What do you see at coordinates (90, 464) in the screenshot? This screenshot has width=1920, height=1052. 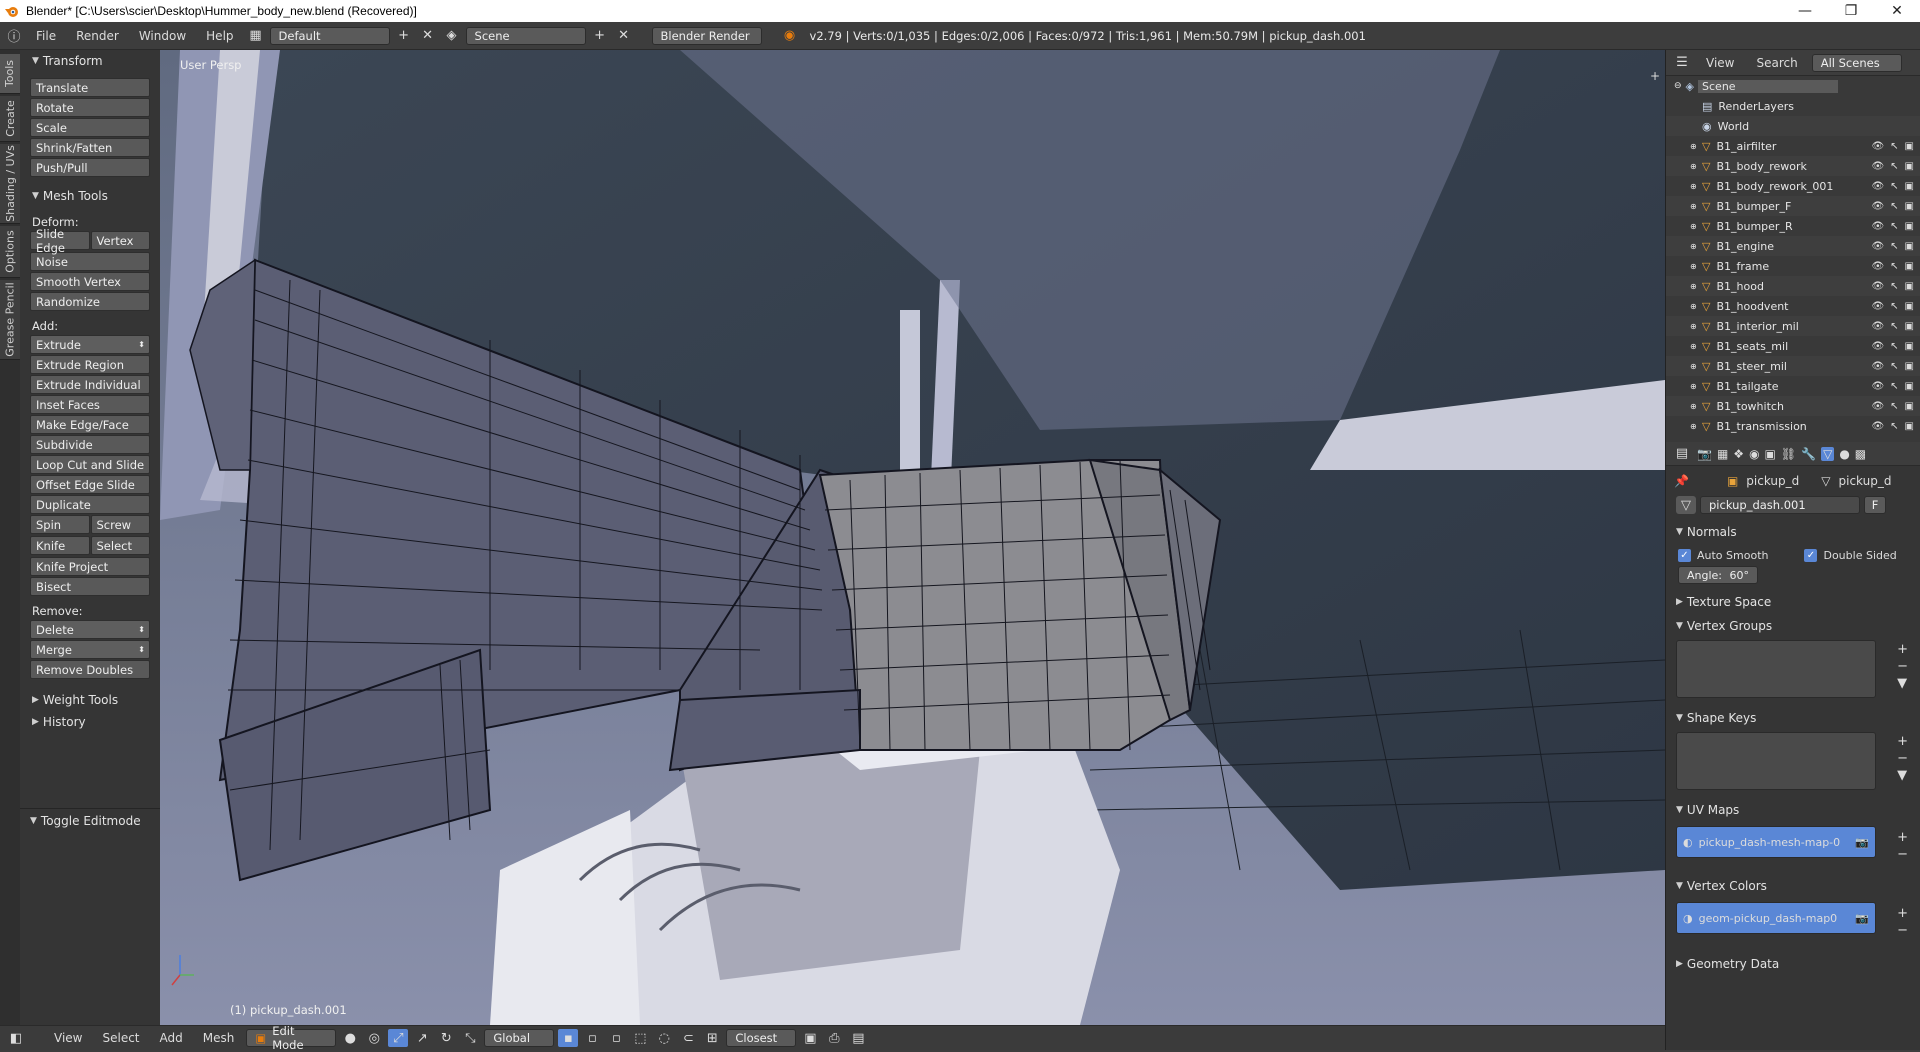 I see `loop-cut-slide-button: Loop Cut and Slide` at bounding box center [90, 464].